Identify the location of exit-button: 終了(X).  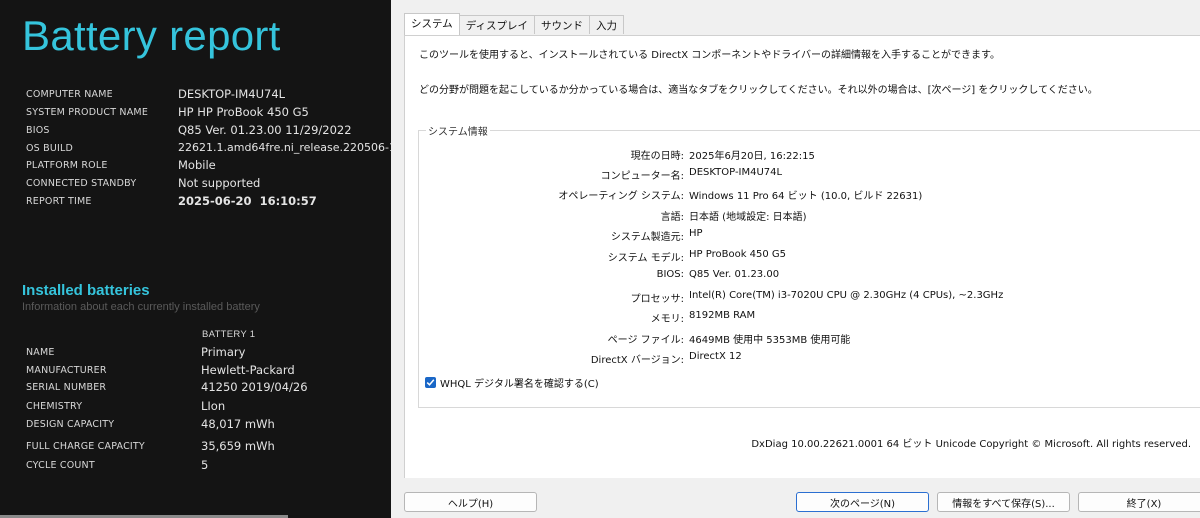
(1139, 502).